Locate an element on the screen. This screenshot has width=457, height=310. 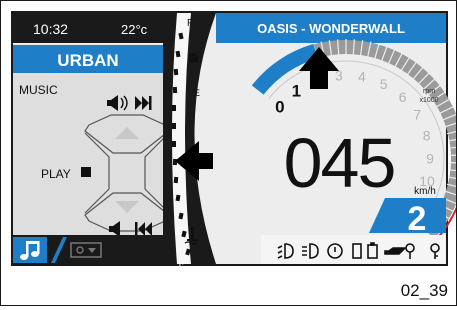
tacho-tick-label: 4 is located at coordinates (362, 77).